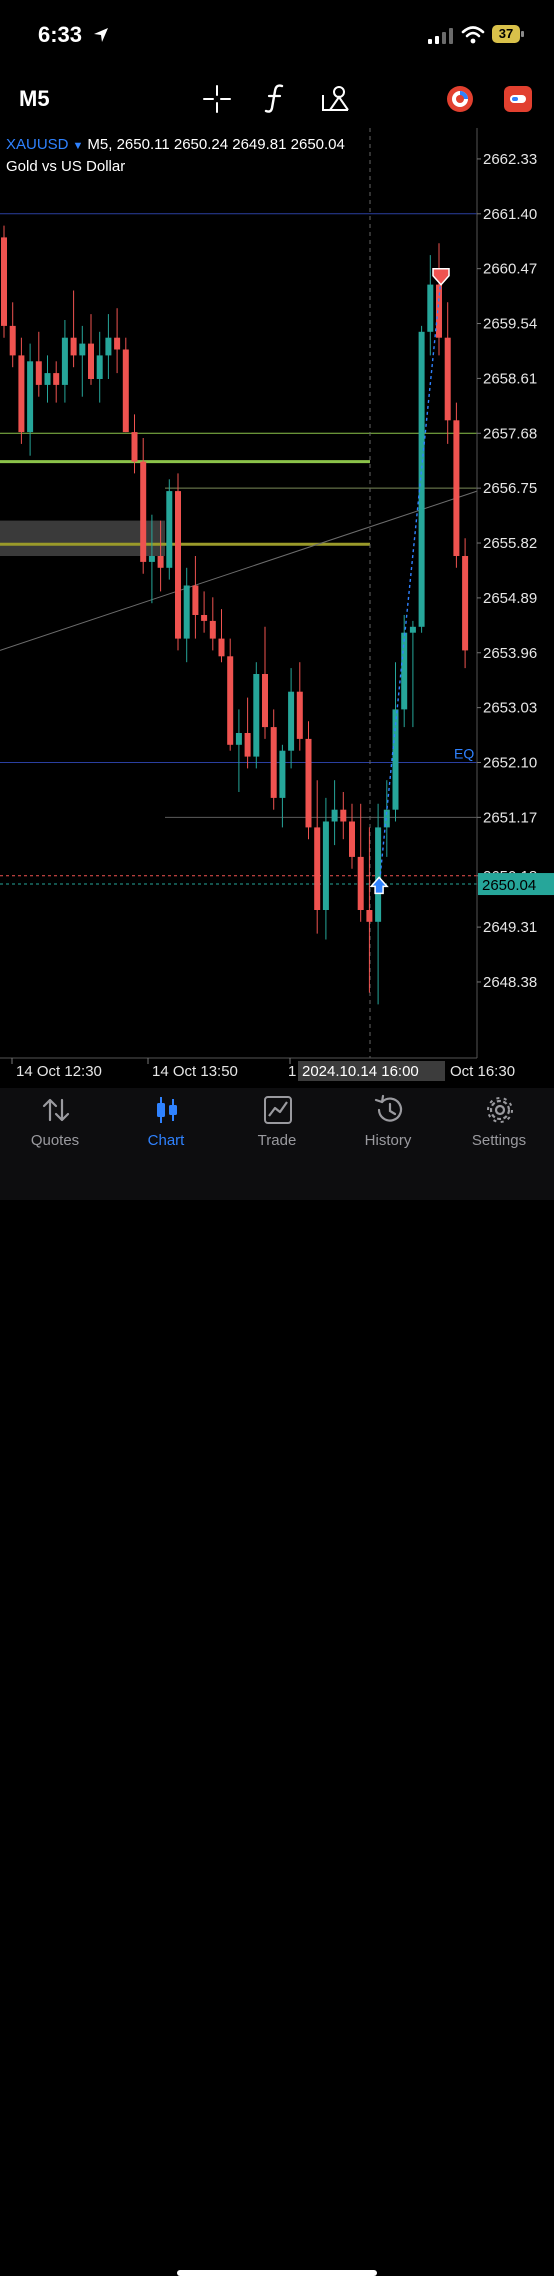 This screenshot has height=2276, width=554. I want to click on battery-level: 37, so click(506, 33).